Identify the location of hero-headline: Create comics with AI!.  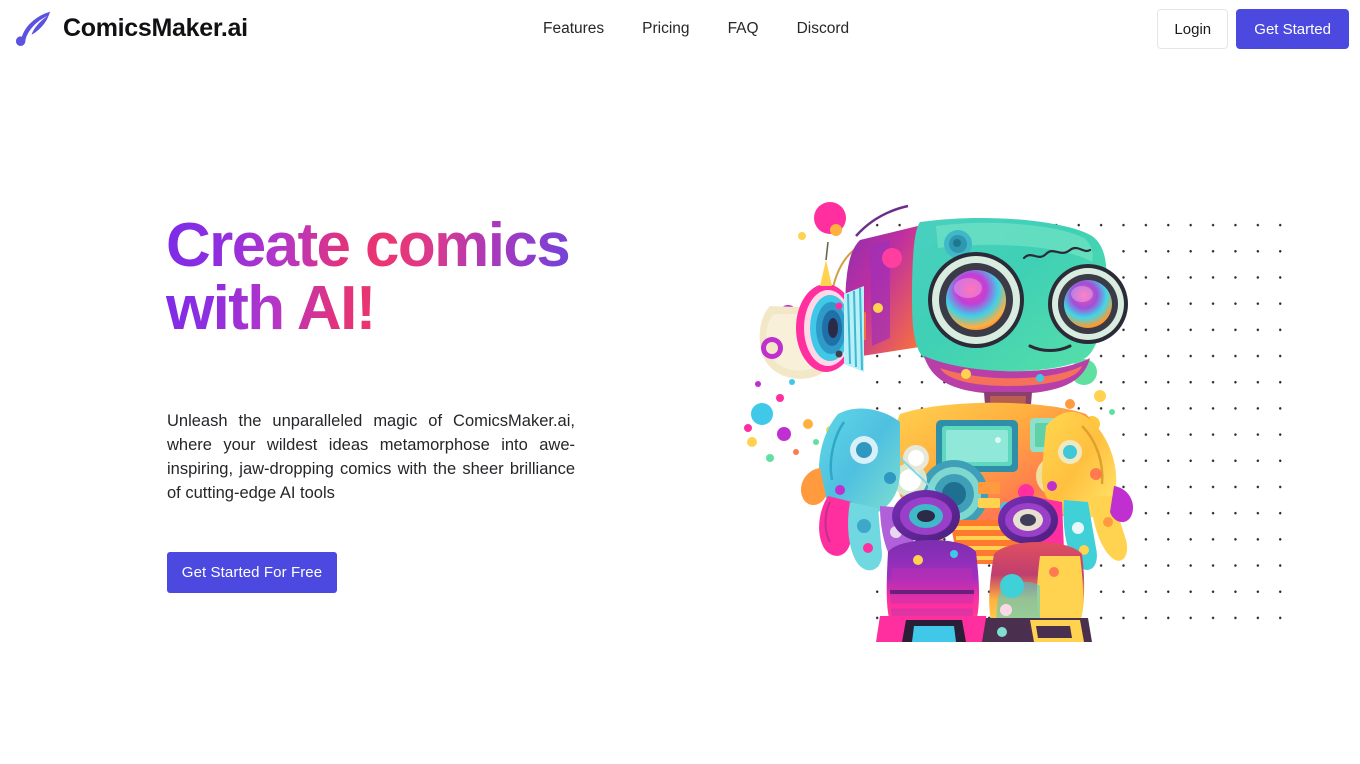
(416, 277).